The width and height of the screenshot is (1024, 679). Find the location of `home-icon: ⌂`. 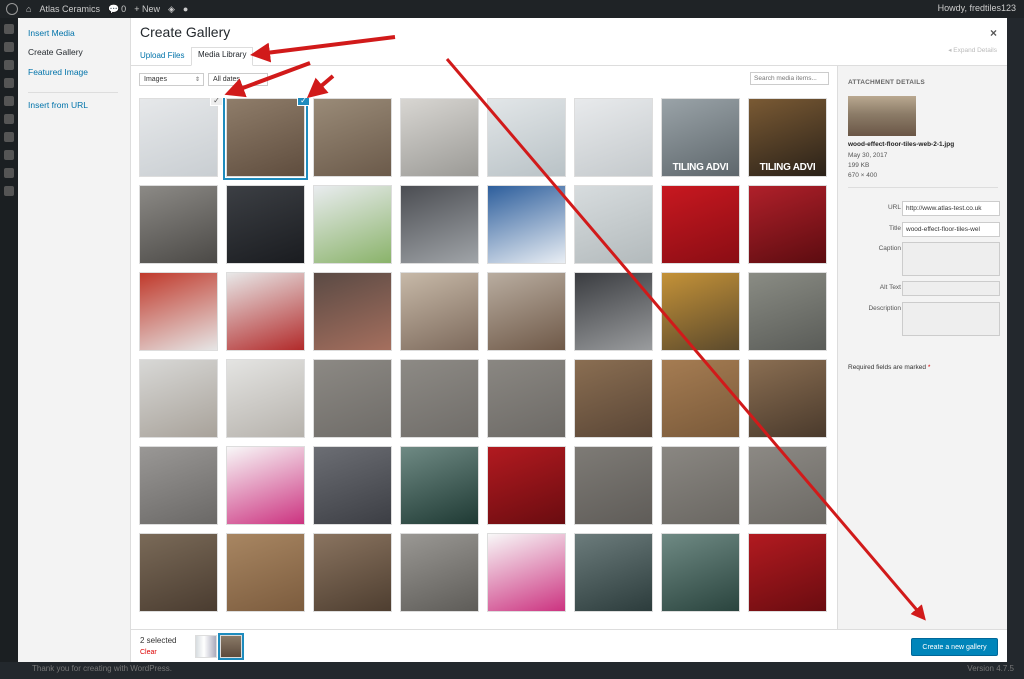

home-icon: ⌂ is located at coordinates (28, 9).